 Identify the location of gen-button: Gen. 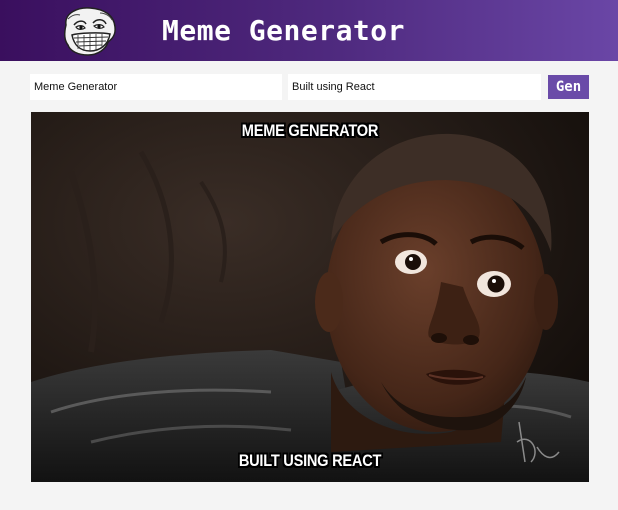
(568, 87).